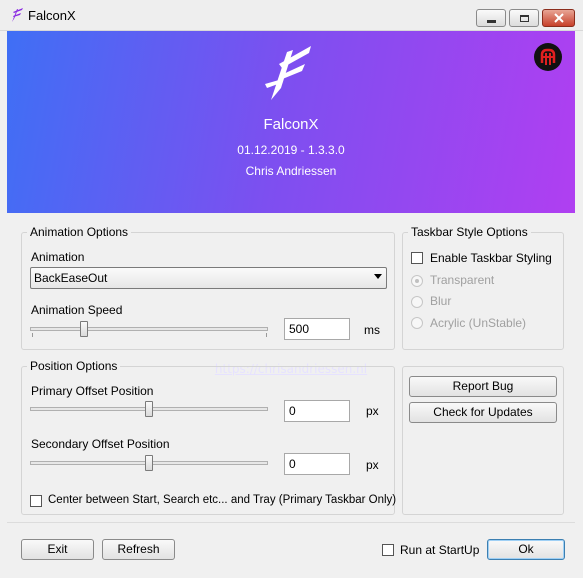  What do you see at coordinates (440, 301) in the screenshot?
I see `blur-label: Blur` at bounding box center [440, 301].